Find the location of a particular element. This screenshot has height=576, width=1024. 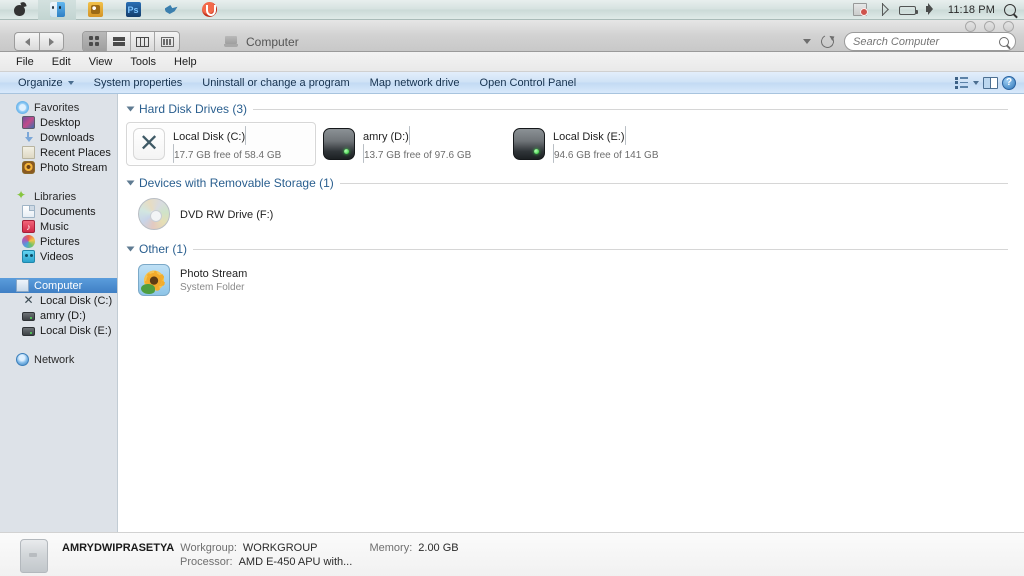

vivaldi-app-button is located at coordinates (209, 10).